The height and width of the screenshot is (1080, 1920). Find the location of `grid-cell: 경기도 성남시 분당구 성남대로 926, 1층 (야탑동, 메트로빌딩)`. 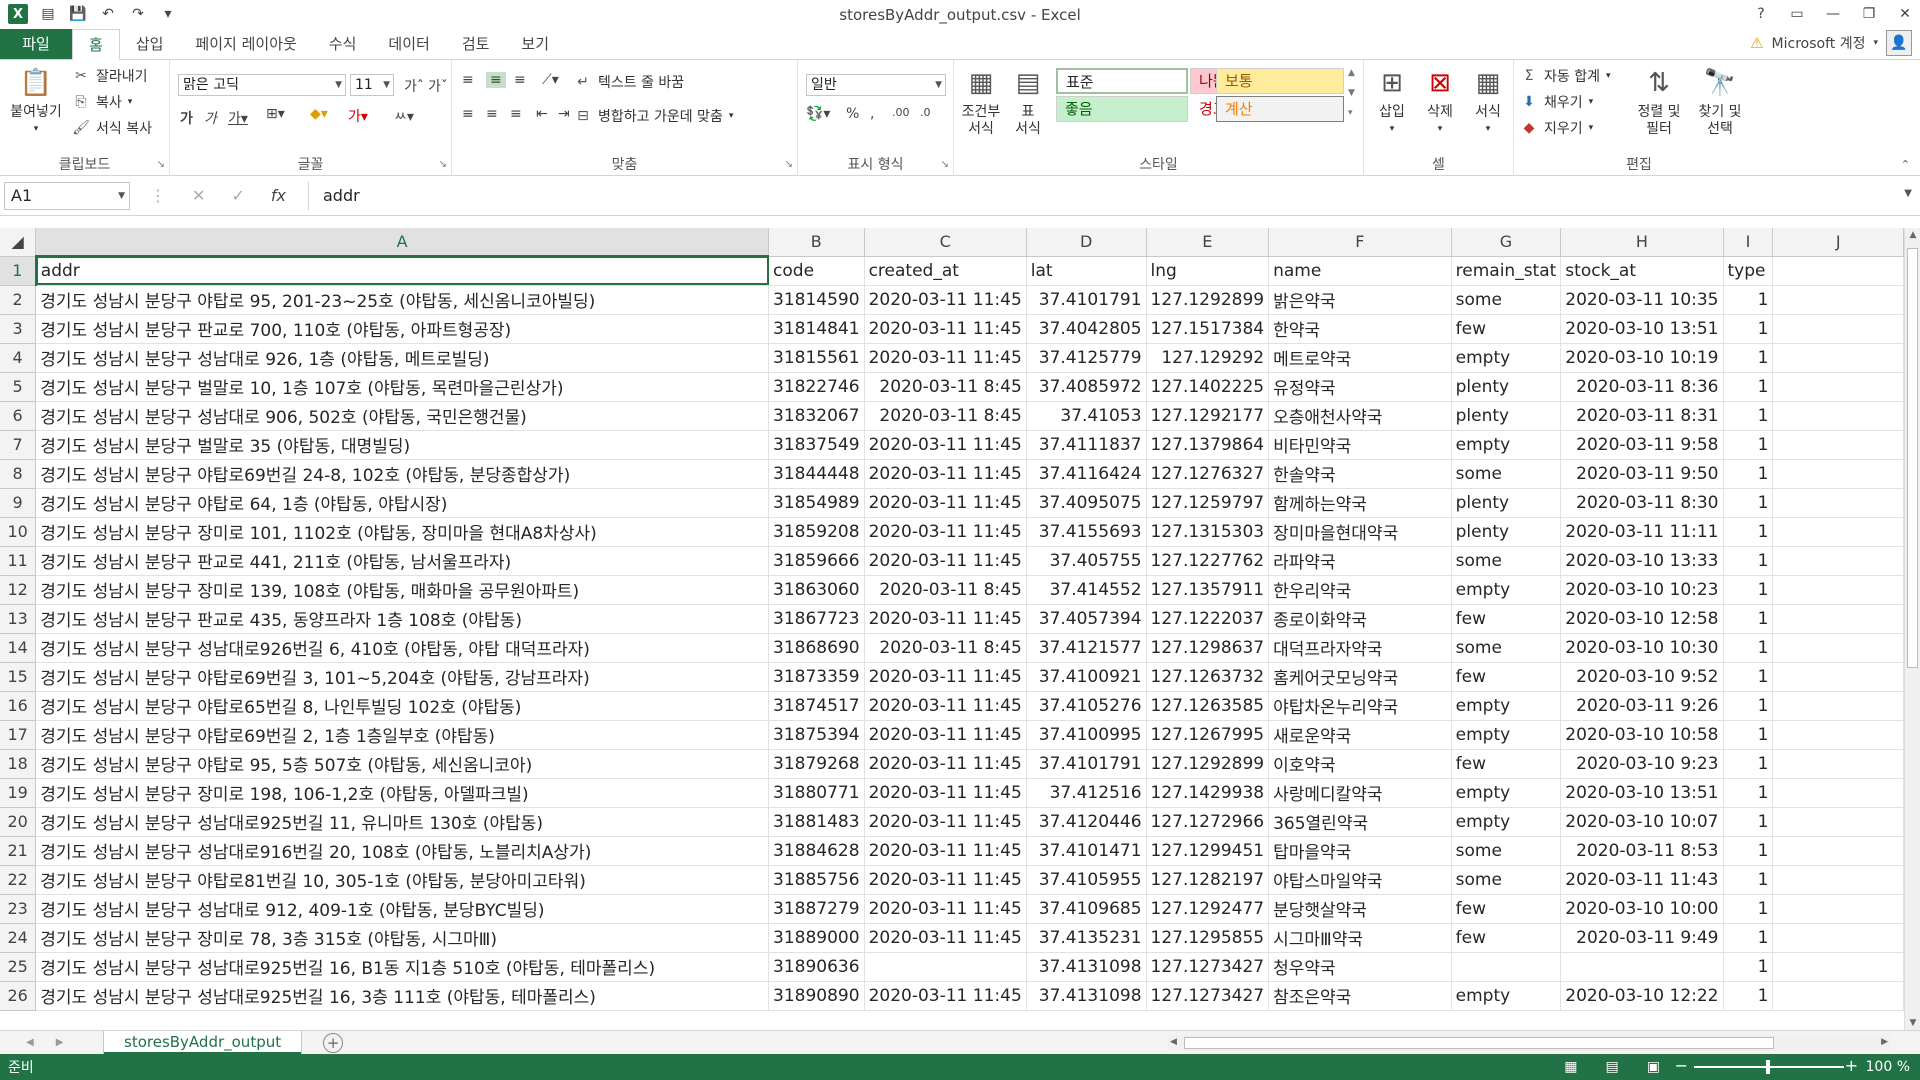

grid-cell: 경기도 성남시 분당구 성남대로 926, 1층 (야탑동, 메트로빌딩) is located at coordinates (402, 358).